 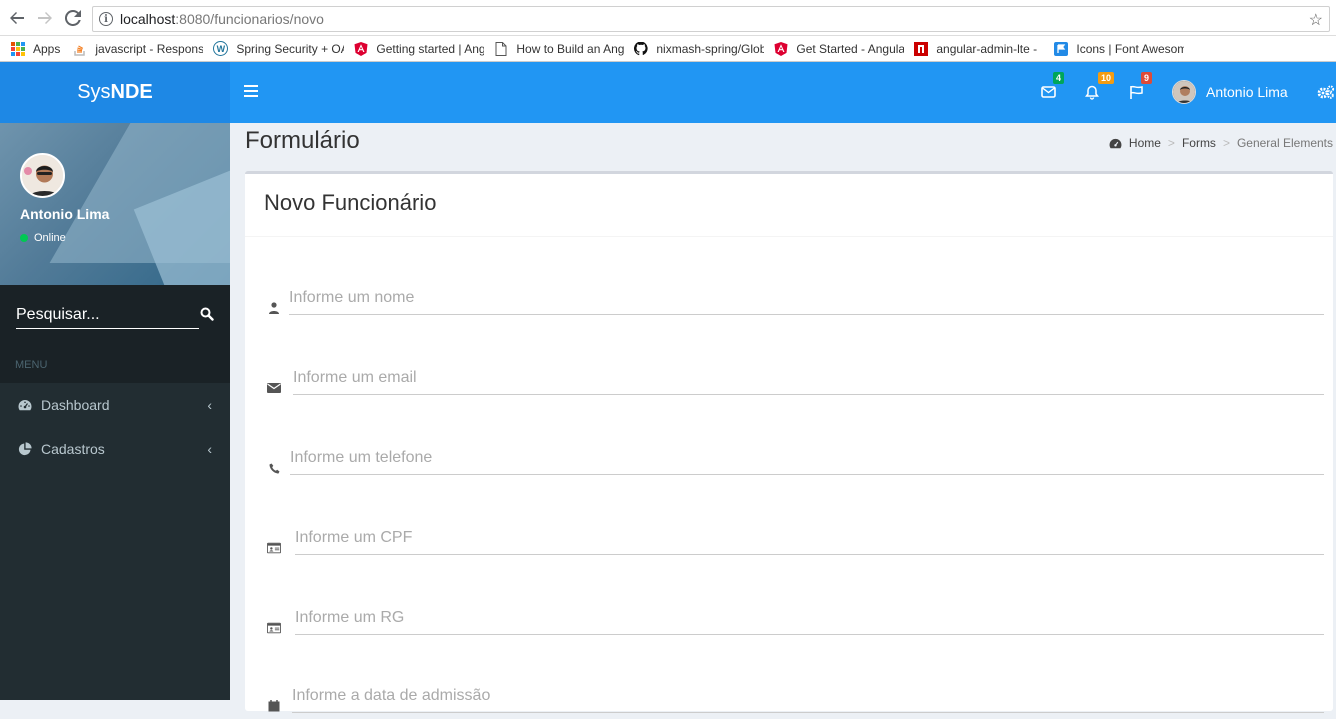 I want to click on page-title: Formulário, so click(x=302, y=140).